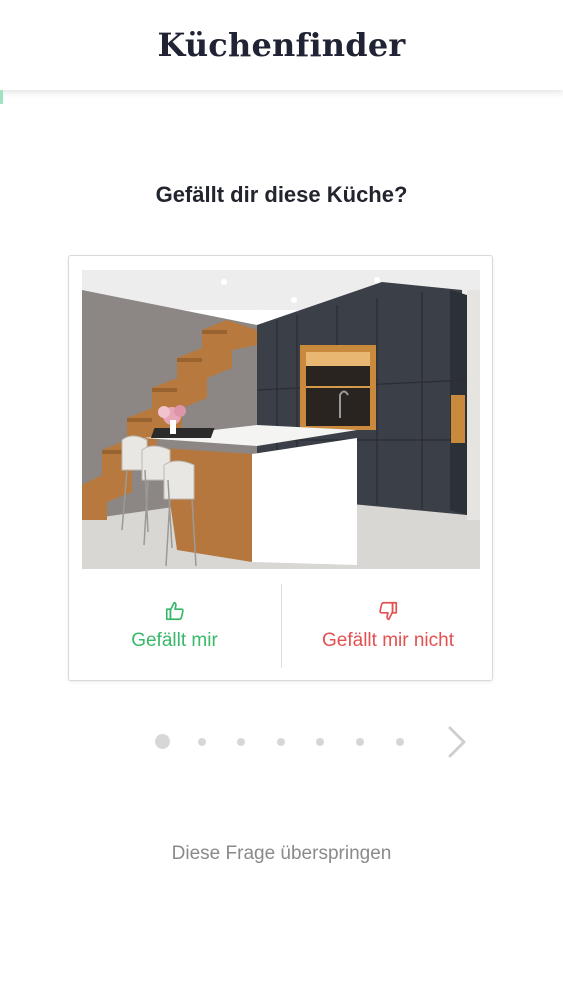 This screenshot has height=1000, width=563. What do you see at coordinates (174, 640) in the screenshot?
I see `like-label: Gefällt mir` at bounding box center [174, 640].